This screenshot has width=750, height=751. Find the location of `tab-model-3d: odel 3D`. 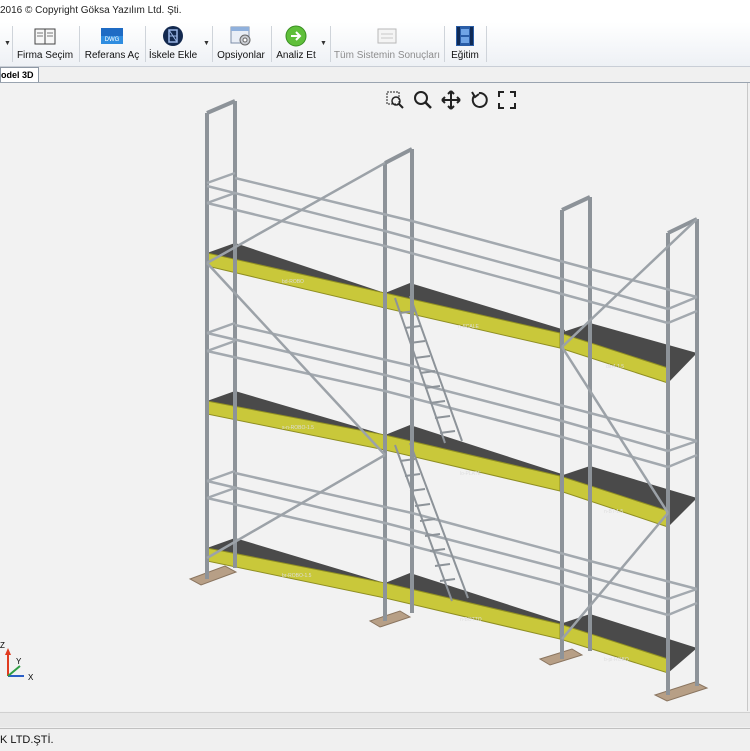

tab-model-3d: odel 3D is located at coordinates (19, 74).